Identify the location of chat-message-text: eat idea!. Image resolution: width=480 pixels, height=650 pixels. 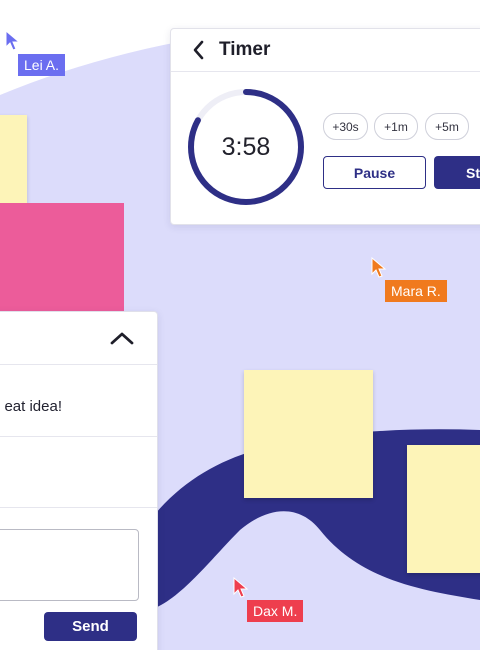
(33, 406).